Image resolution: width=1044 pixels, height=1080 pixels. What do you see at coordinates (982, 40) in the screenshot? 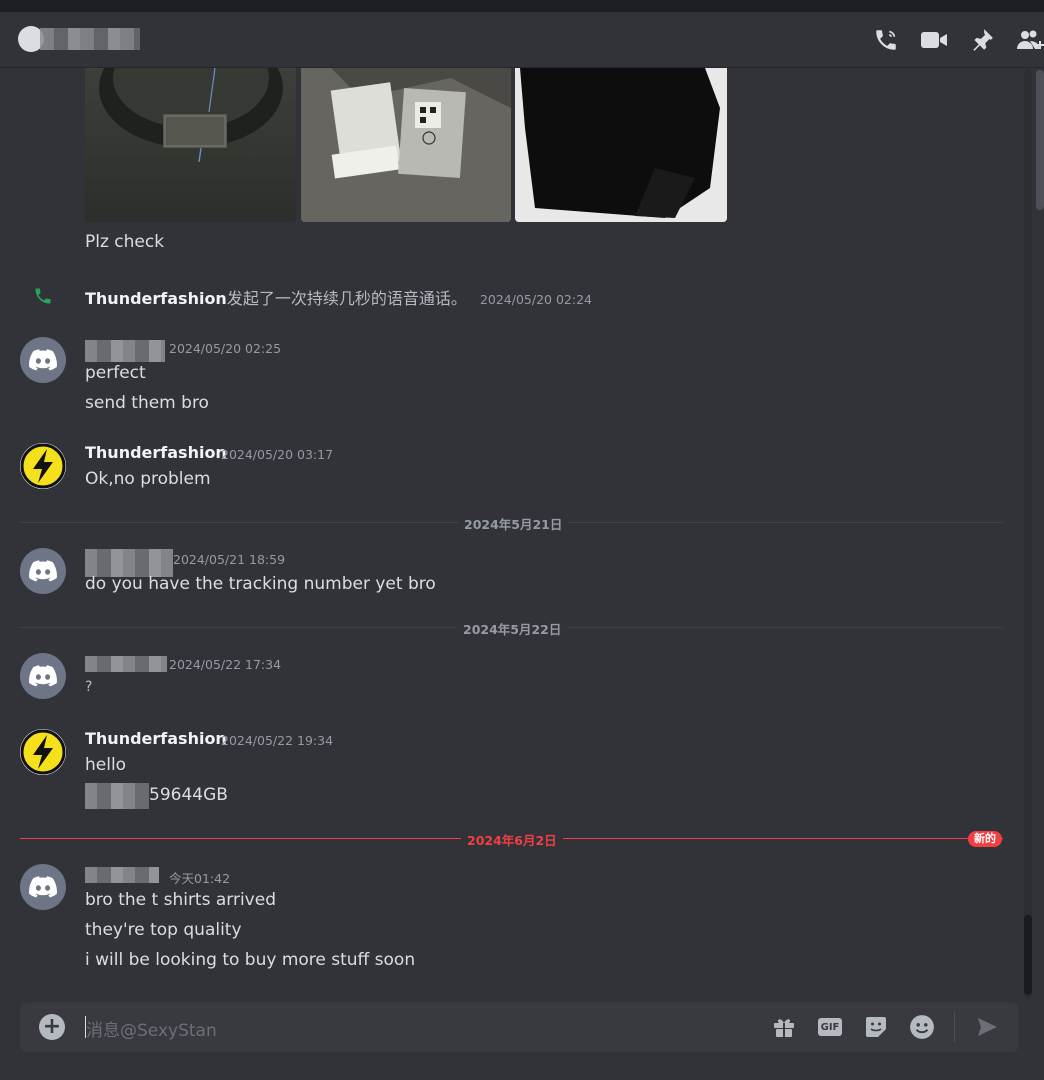
I see `pin-icon` at bounding box center [982, 40].